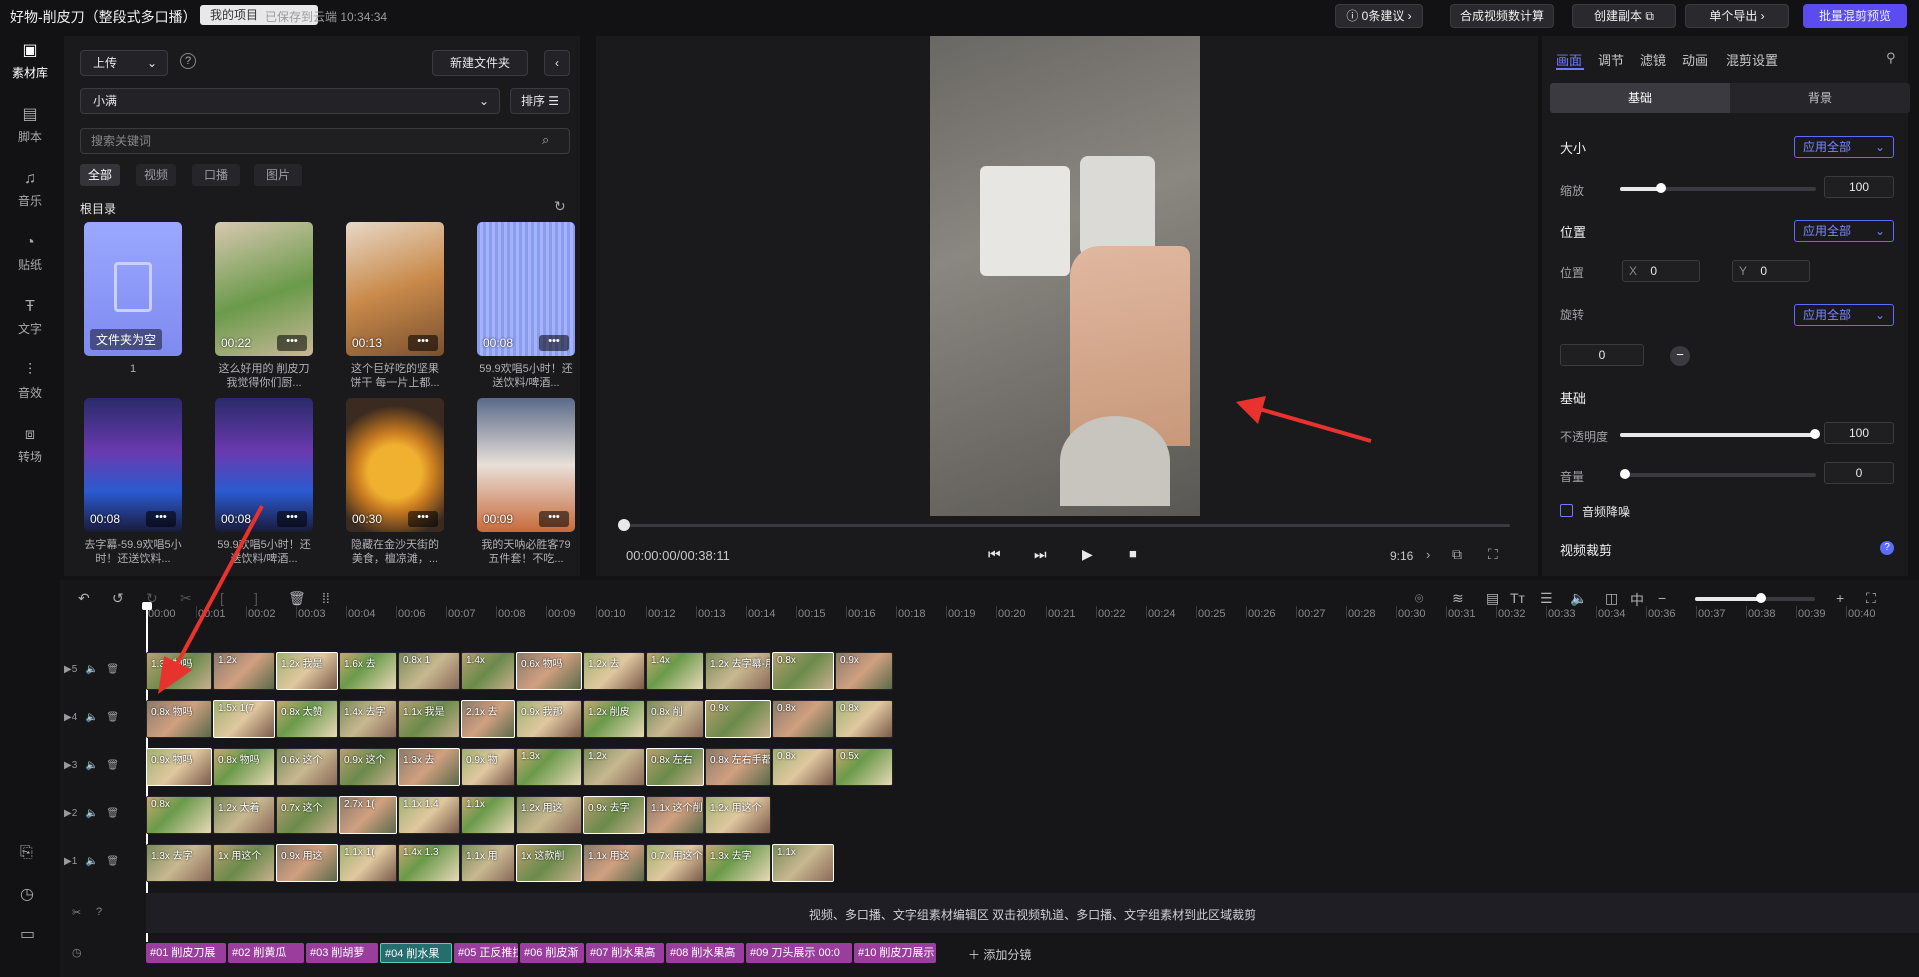 This screenshot has width=1919, height=977. Describe the element at coordinates (614, 767) in the screenshot. I see `timeline-clip: 1.2x` at that location.